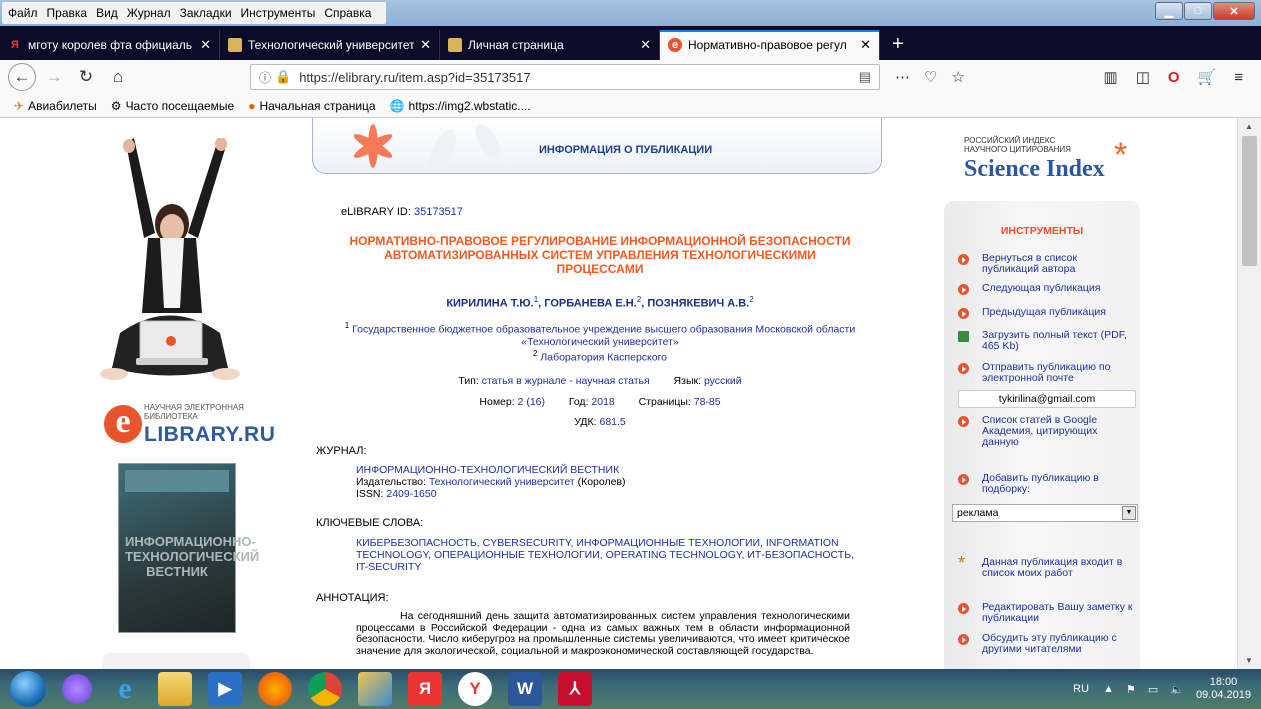 This screenshot has height=709, width=1261. I want to click on journal-name-link: ИНФОРМАЦИОННО-ТЕХНОЛОГИЧЕСКИЙ ВЕСТНИК, so click(487, 470).